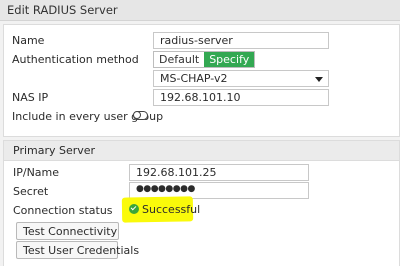  What do you see at coordinates (241, 78) in the screenshot?
I see `auth-protocol-select: MS-CHAP-v2` at bounding box center [241, 78].